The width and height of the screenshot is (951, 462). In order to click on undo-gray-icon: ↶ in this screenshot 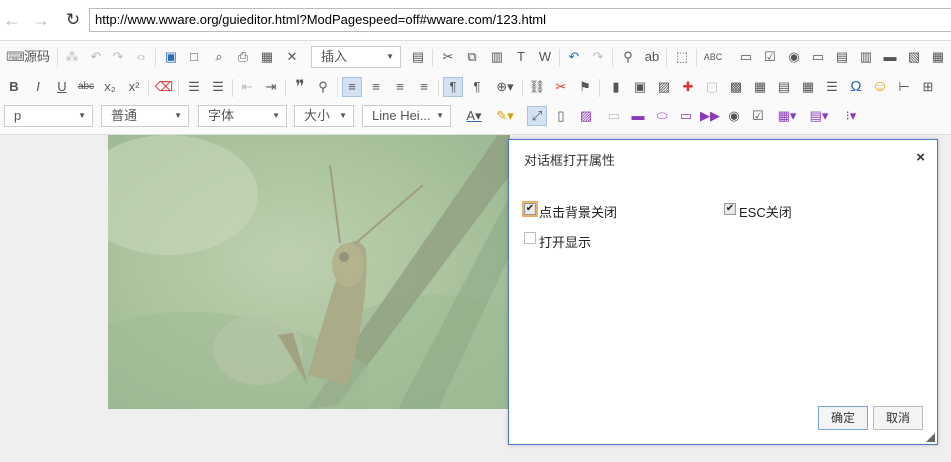, I will do `click(96, 57)`.